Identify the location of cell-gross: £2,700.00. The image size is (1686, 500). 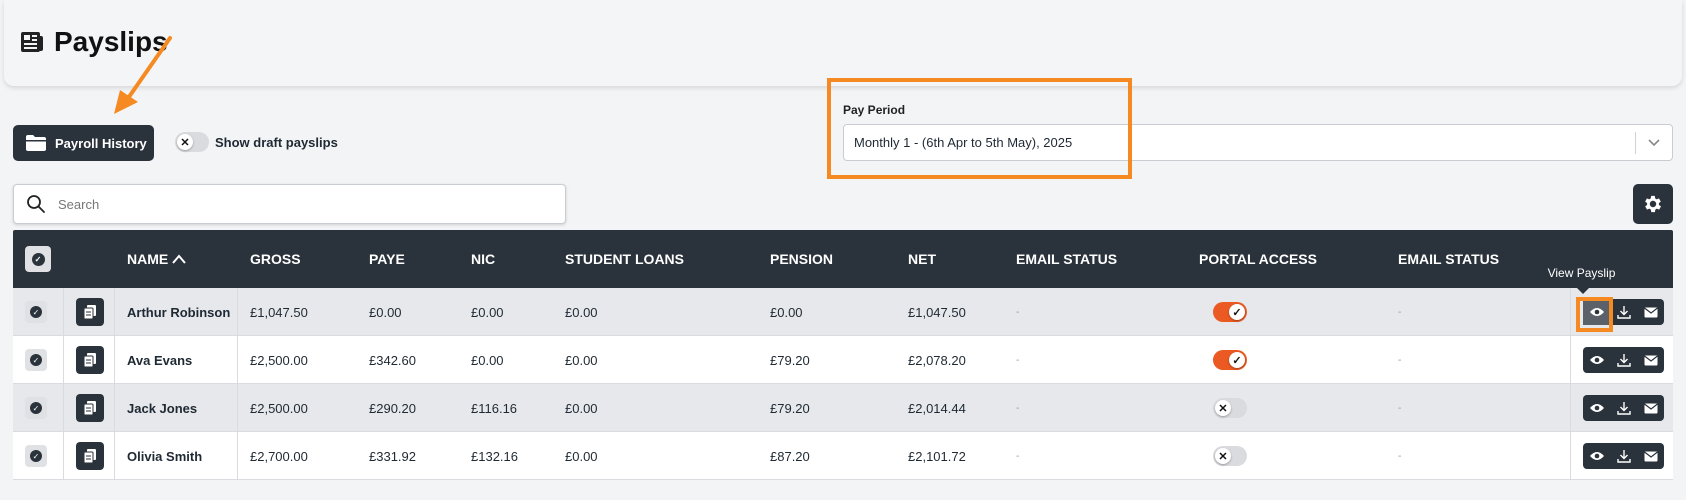
(279, 456).